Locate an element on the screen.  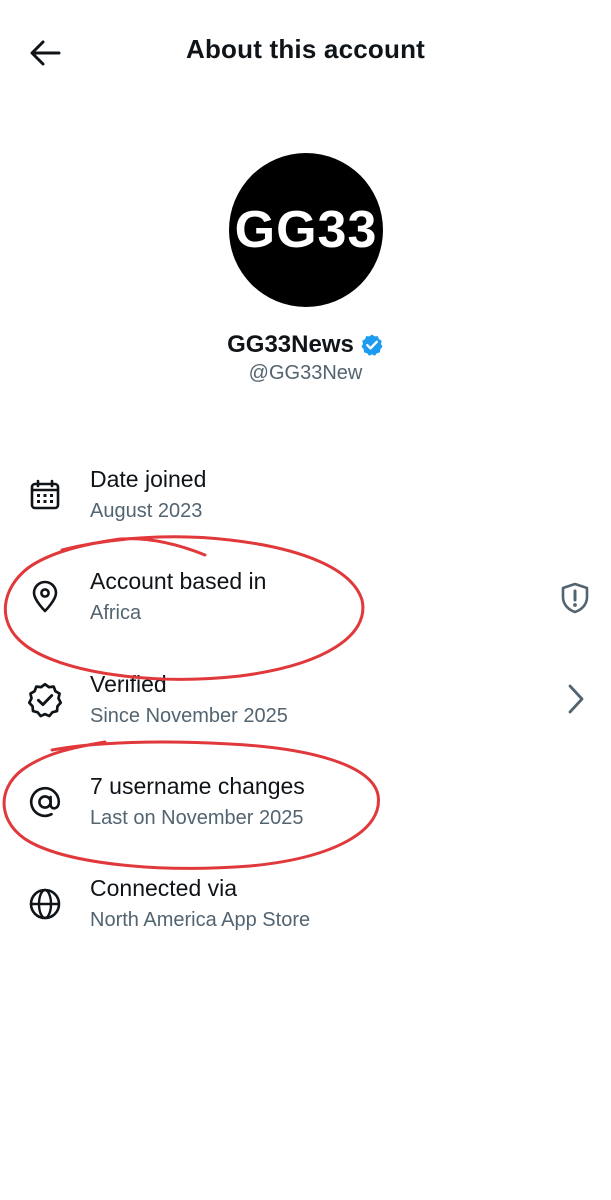
chevron-right-icon is located at coordinates (575, 699).